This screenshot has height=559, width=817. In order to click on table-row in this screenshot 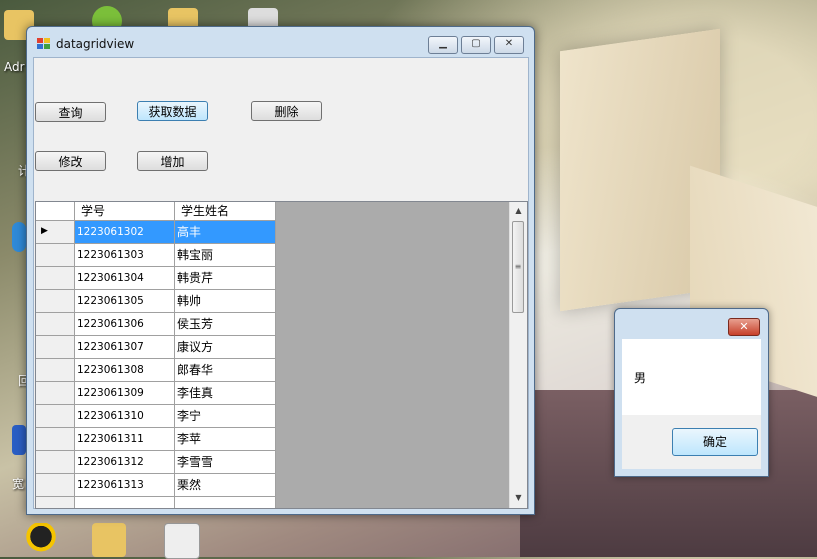, I will do `click(156, 502)`.